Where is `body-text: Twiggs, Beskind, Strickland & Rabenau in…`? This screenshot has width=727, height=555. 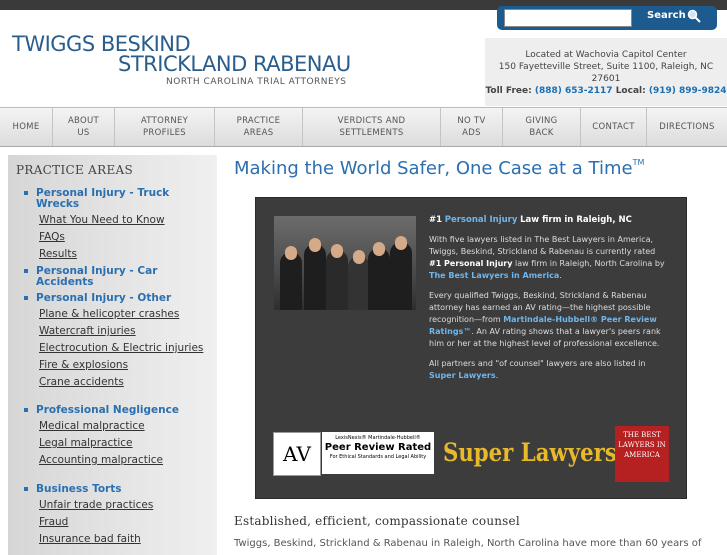 body-text: Twiggs, Beskind, Strickland & Rabenau in… is located at coordinates (468, 543).